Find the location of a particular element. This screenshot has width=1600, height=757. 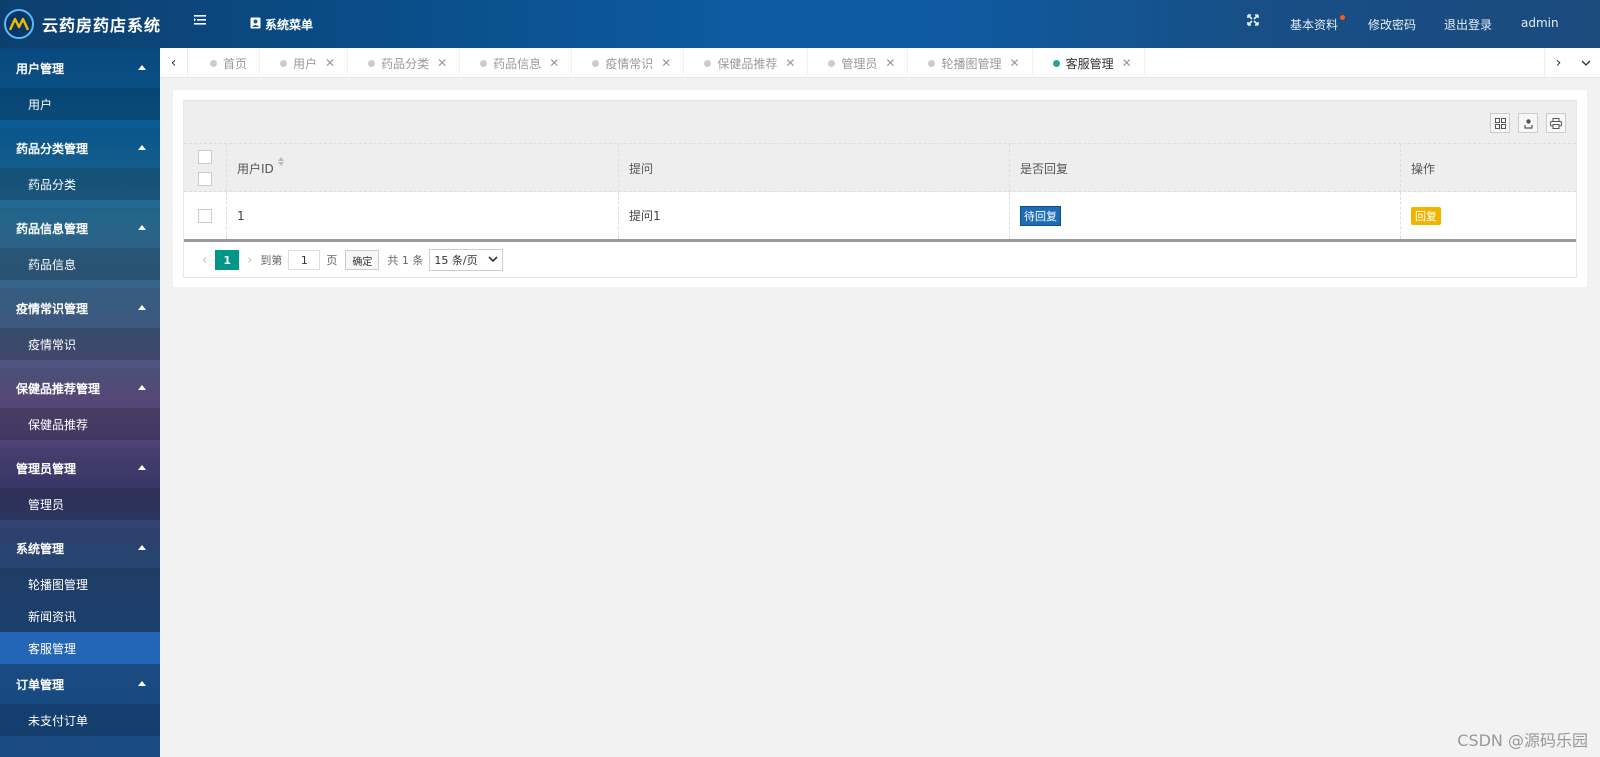

row-checkbox is located at coordinates (205, 215).